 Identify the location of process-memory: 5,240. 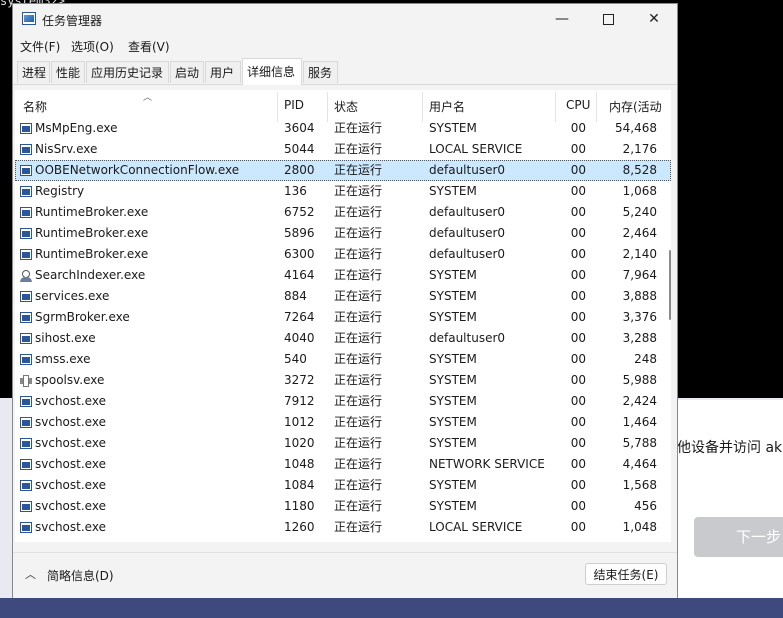
(639, 212).